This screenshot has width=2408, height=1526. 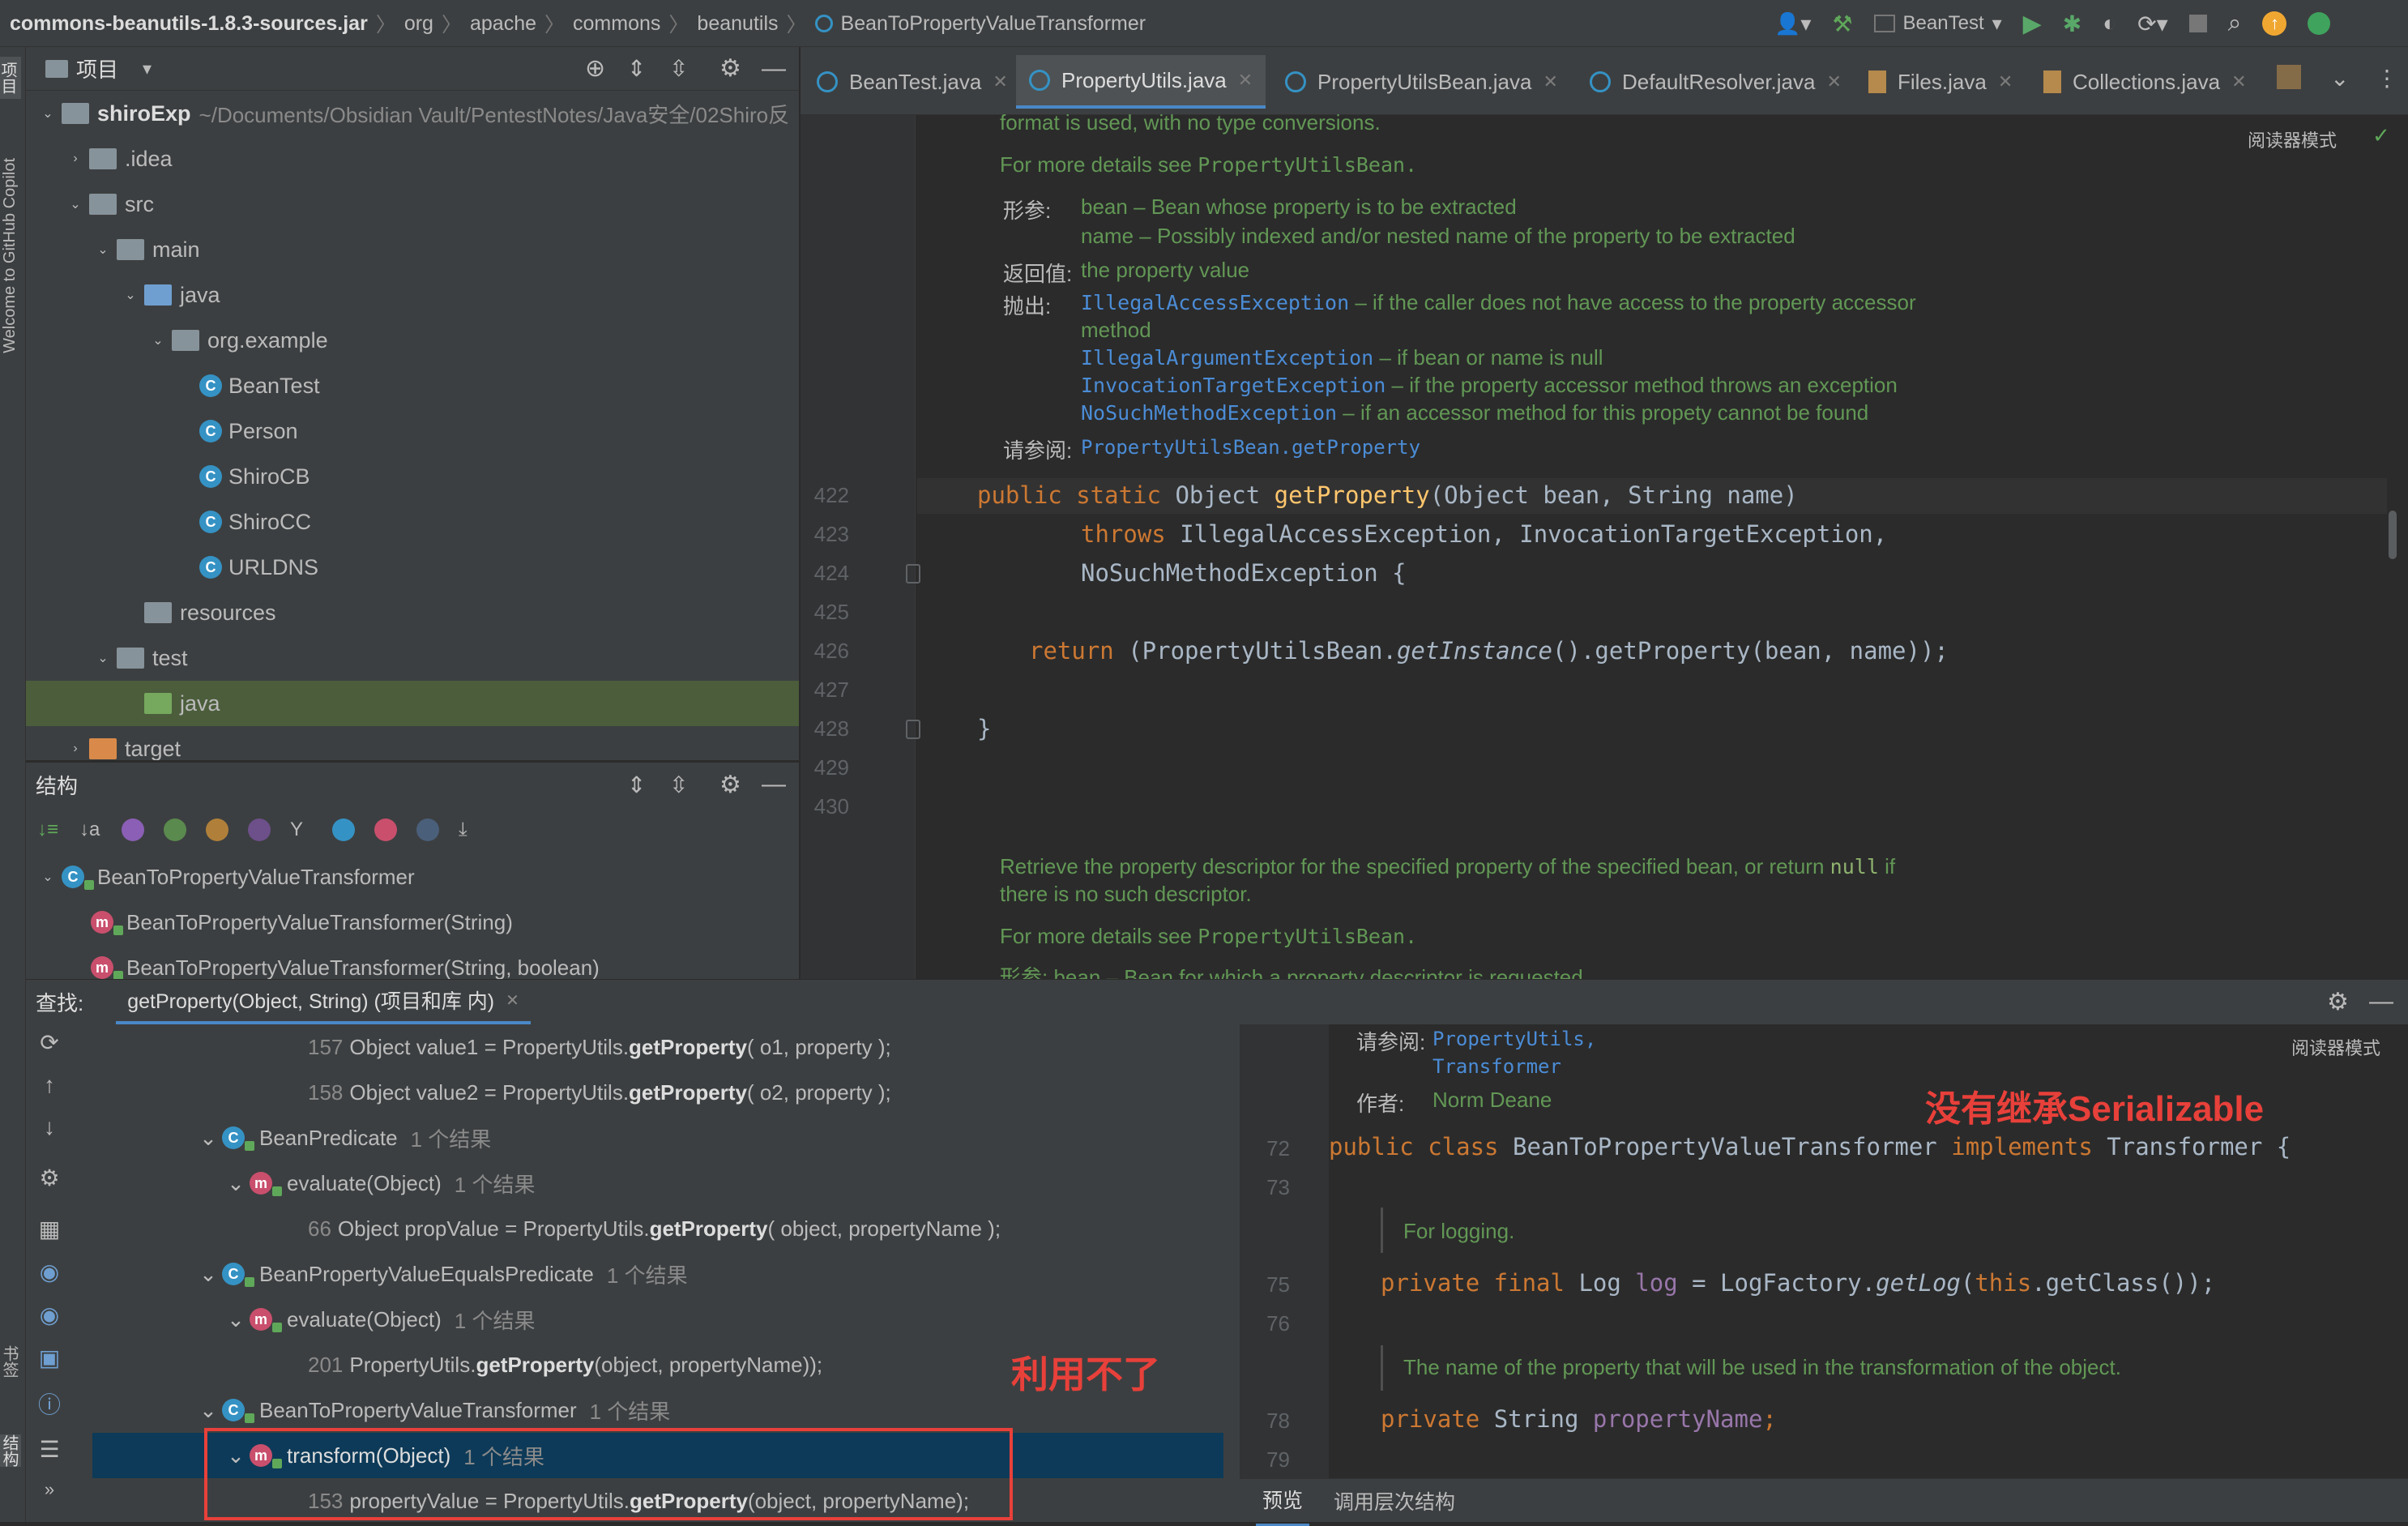 I want to click on structure-tool-button: 结构, so click(x=10, y=1450).